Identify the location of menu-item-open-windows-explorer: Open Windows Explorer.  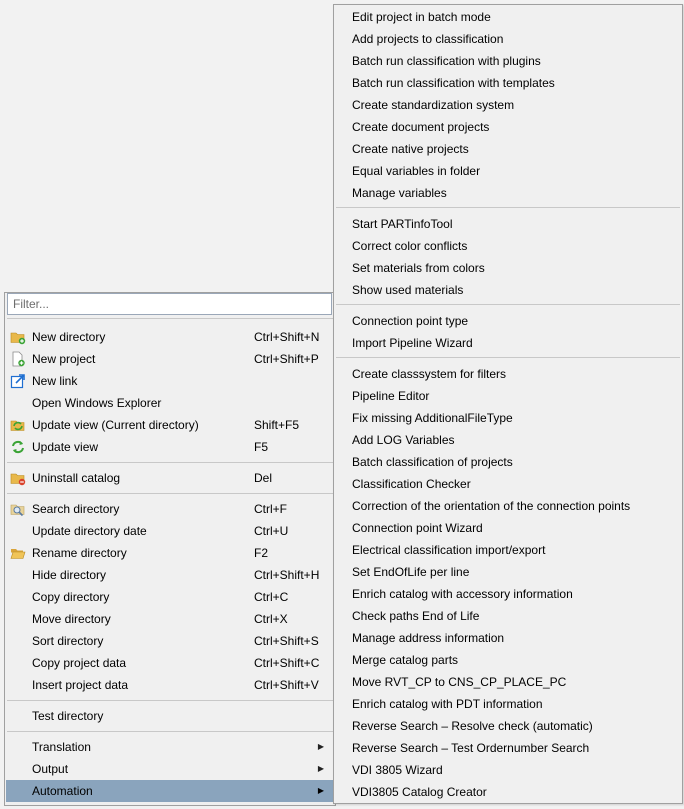
(170, 403).